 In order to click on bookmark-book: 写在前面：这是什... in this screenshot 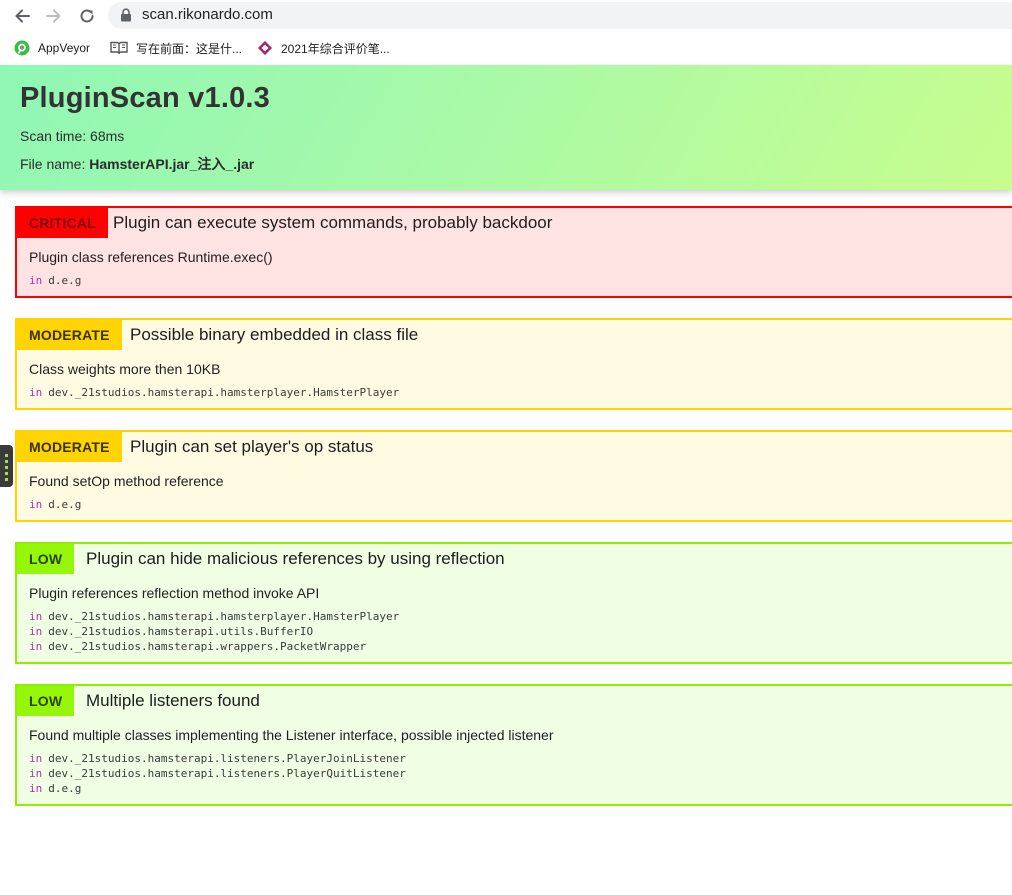, I will do `click(176, 48)`.